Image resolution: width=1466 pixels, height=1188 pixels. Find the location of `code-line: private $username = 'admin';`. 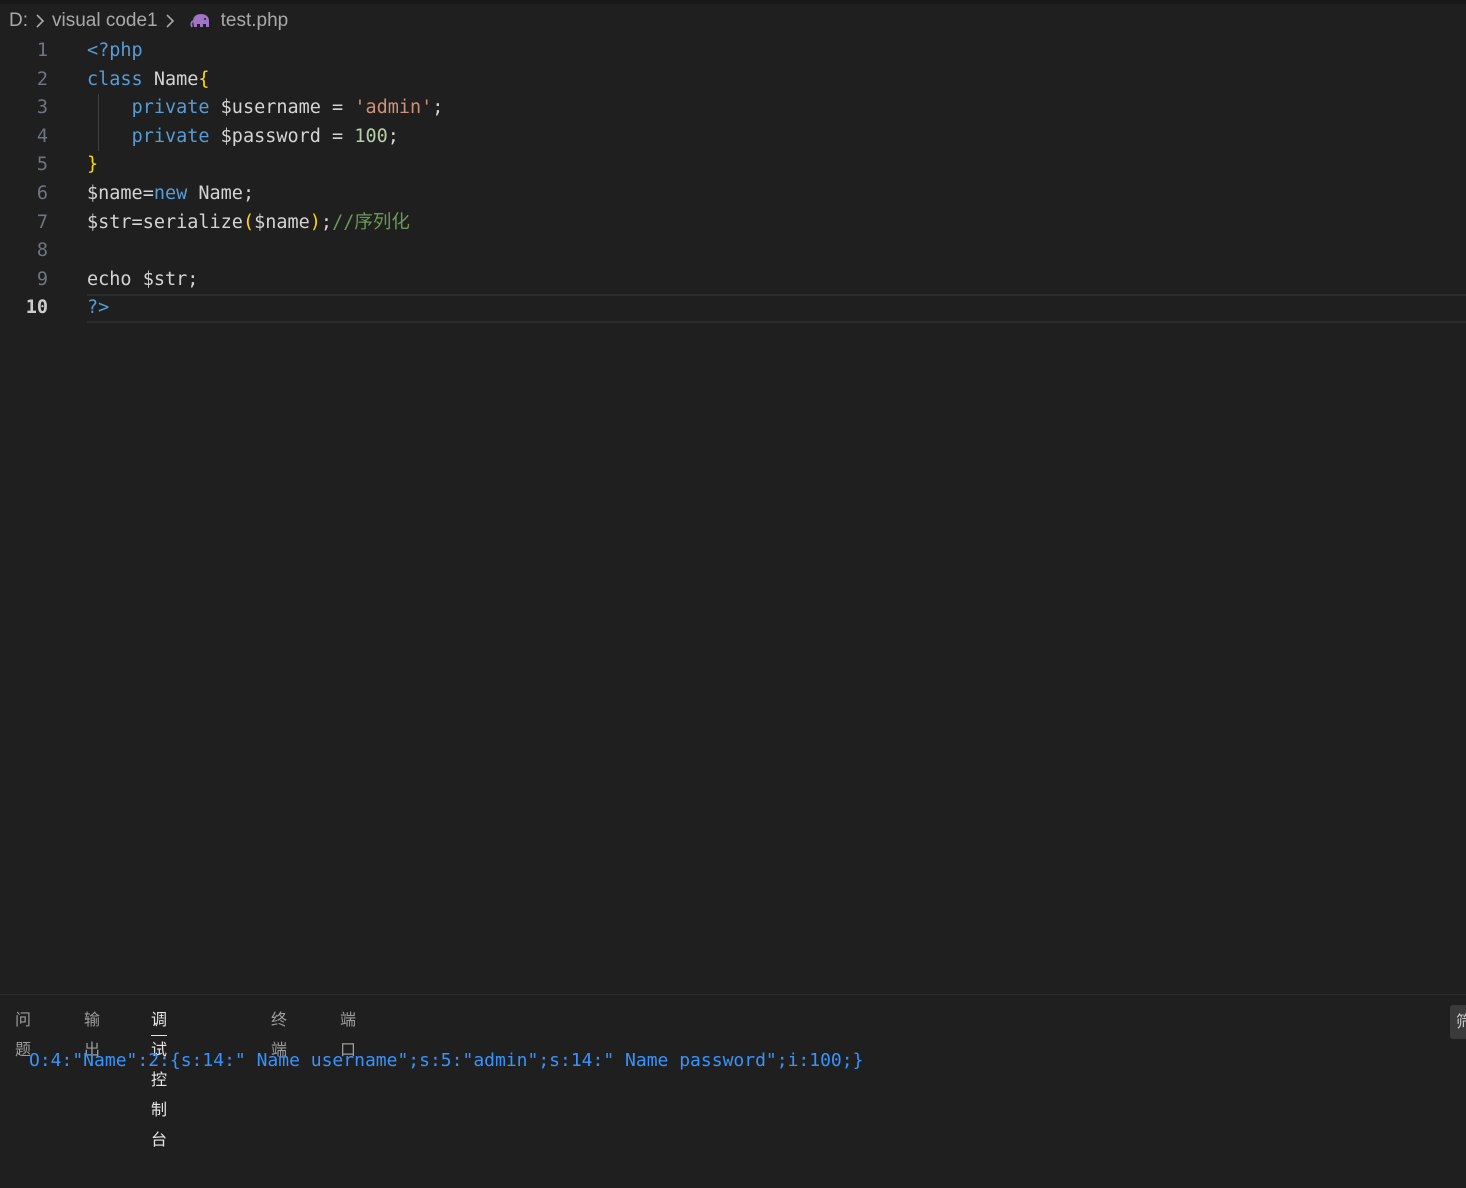

code-line: private $username = 'admin'; is located at coordinates (265, 108).